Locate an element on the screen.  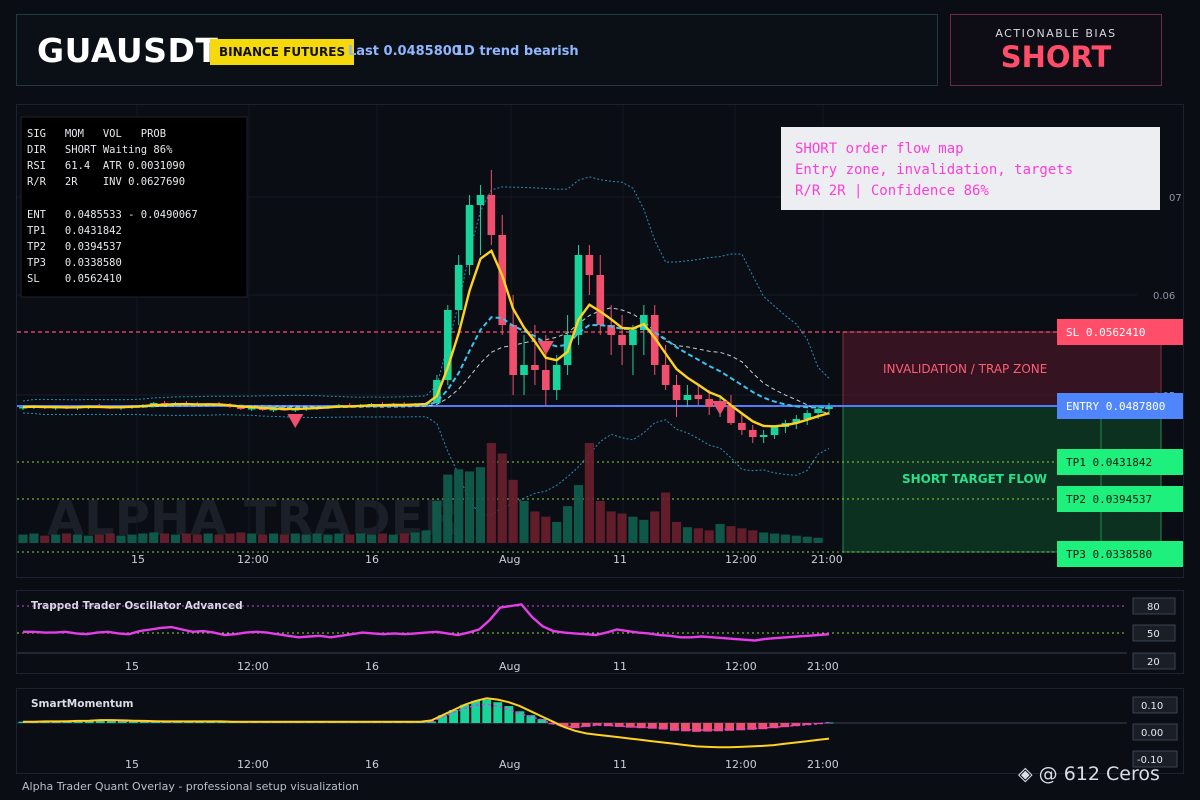
note-line: R/R 2R | Confidence 86% is located at coordinates (892, 191).